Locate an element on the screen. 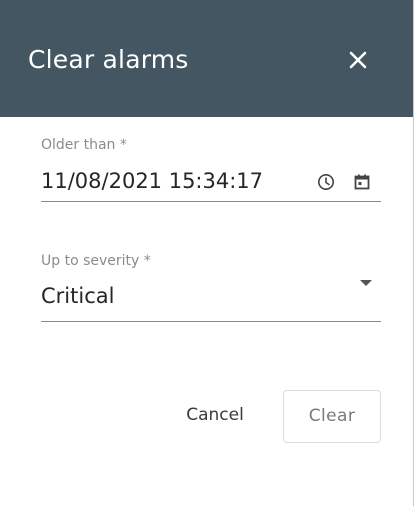 The image size is (414, 506). chevron-down-icon is located at coordinates (366, 283).